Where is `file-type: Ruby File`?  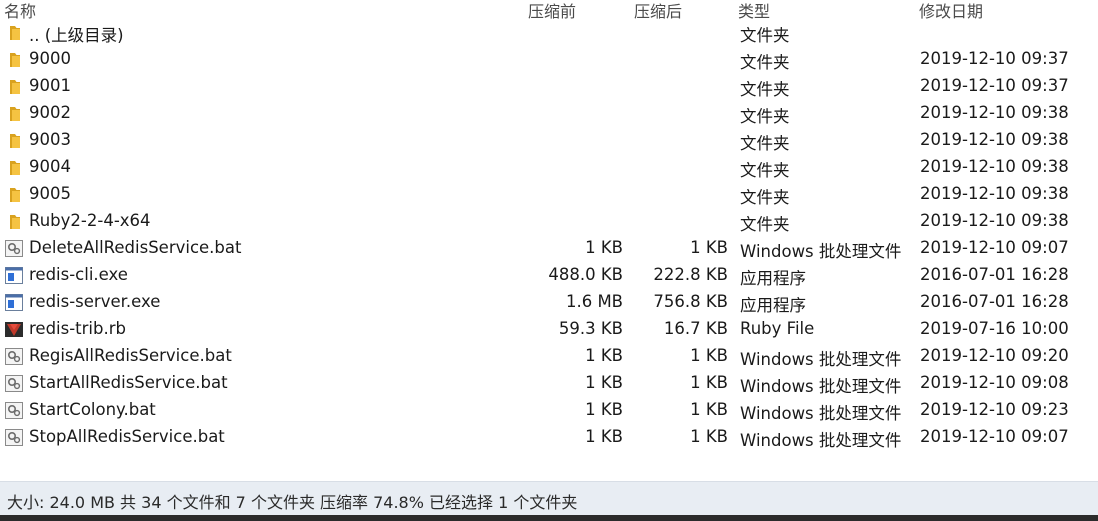
file-type: Ruby File is located at coordinates (777, 328).